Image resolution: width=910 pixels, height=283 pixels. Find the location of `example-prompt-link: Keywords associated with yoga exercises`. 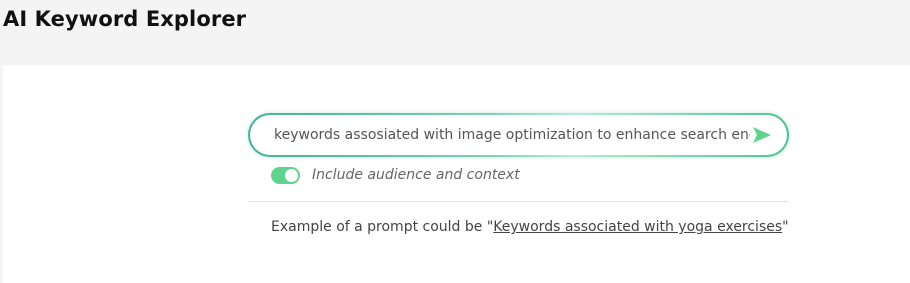

example-prompt-link: Keywords associated with yoga exercises is located at coordinates (637, 227).